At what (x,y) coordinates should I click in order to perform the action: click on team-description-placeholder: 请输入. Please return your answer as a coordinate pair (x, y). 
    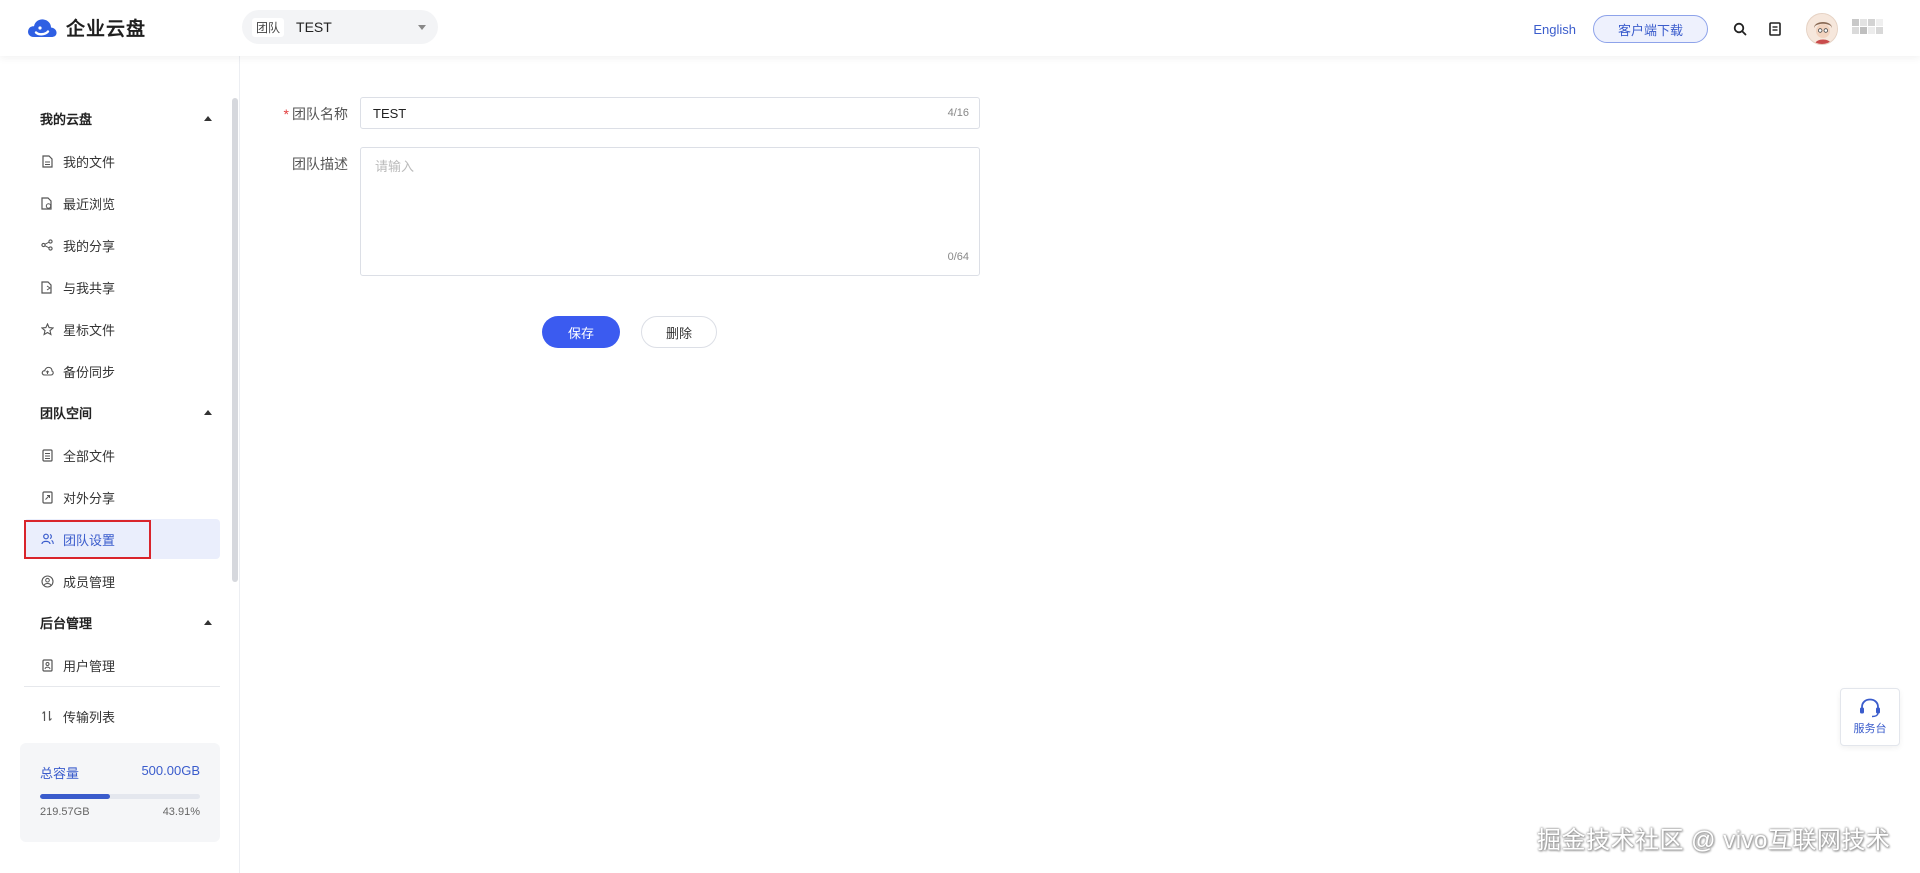
    Looking at the image, I should click on (395, 166).